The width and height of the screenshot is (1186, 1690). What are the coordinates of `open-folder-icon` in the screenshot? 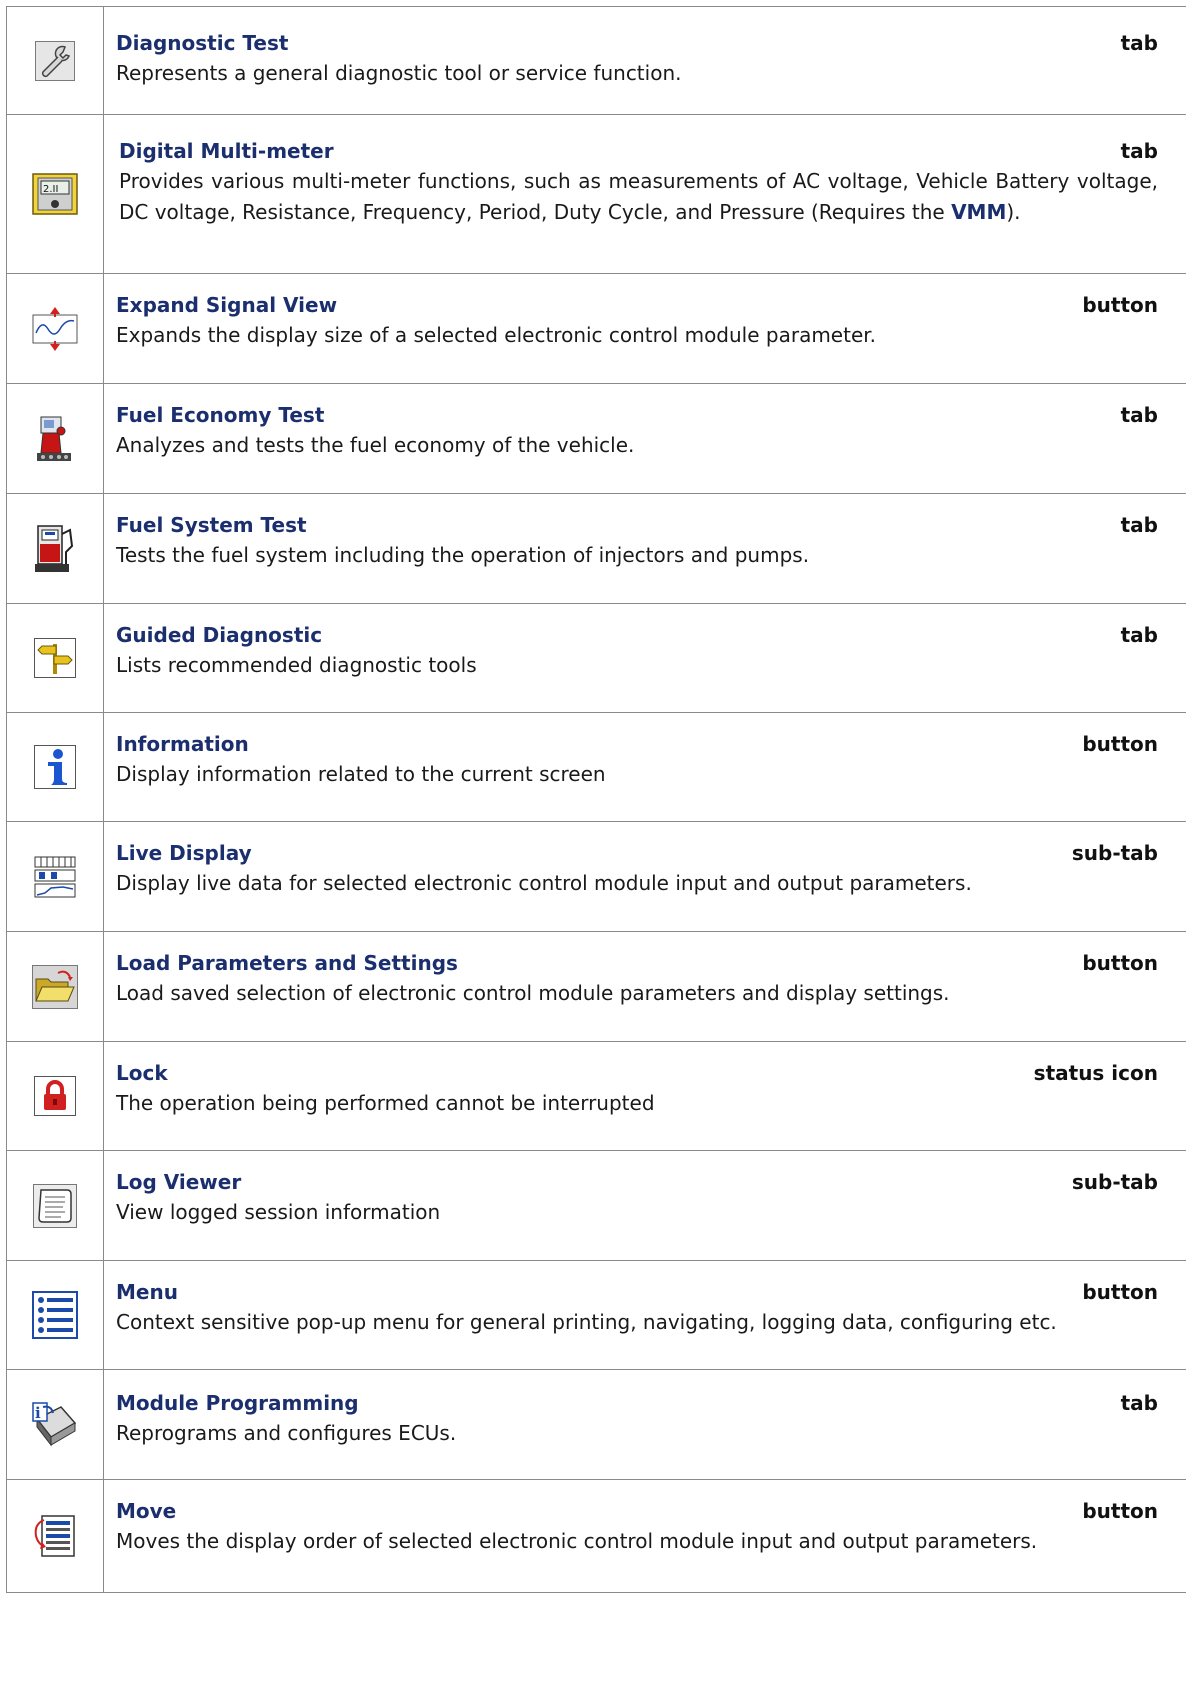 It's located at (55, 986).